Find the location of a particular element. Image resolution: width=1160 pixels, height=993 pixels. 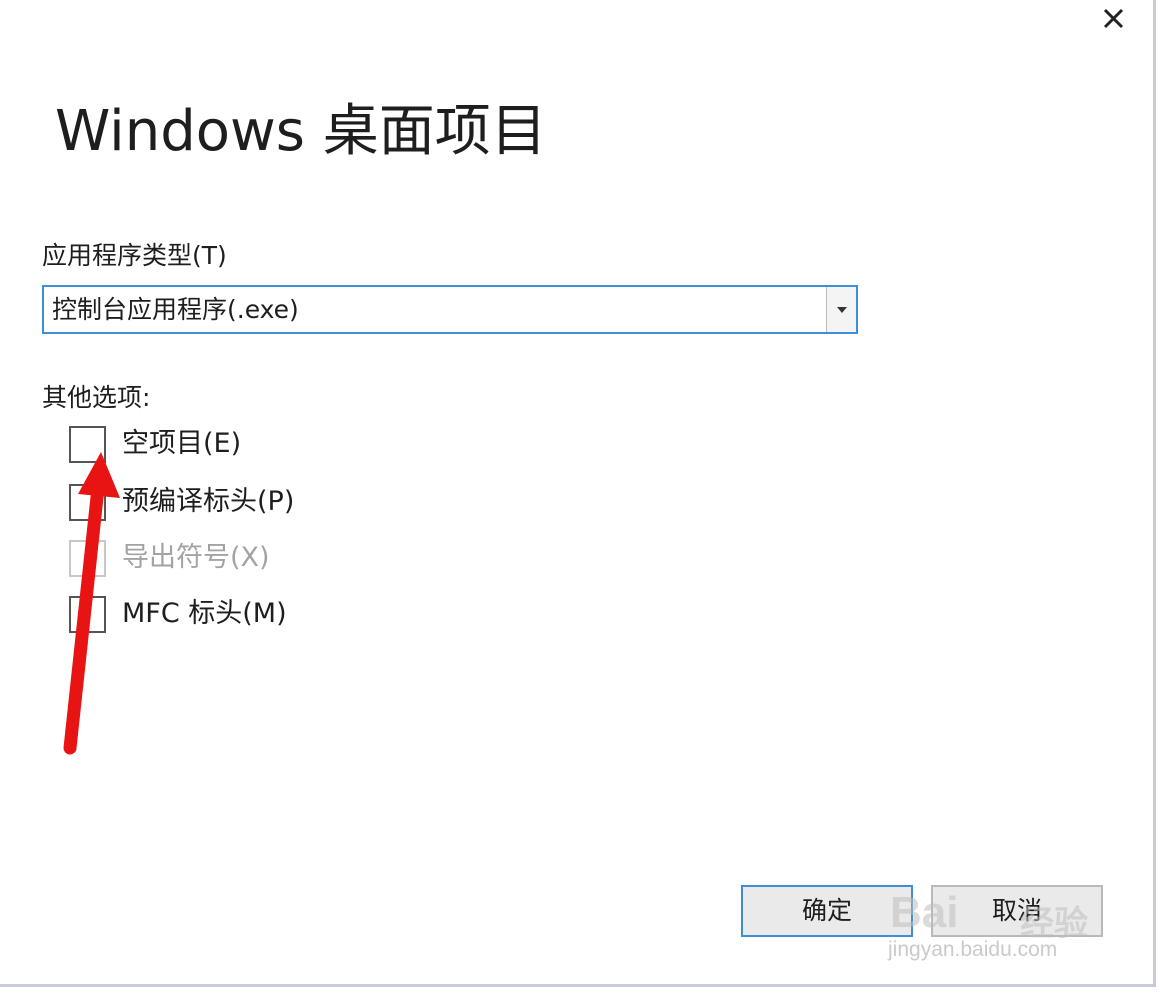

app-type-select: 控制台应用程序(.exe) is located at coordinates (450, 309).